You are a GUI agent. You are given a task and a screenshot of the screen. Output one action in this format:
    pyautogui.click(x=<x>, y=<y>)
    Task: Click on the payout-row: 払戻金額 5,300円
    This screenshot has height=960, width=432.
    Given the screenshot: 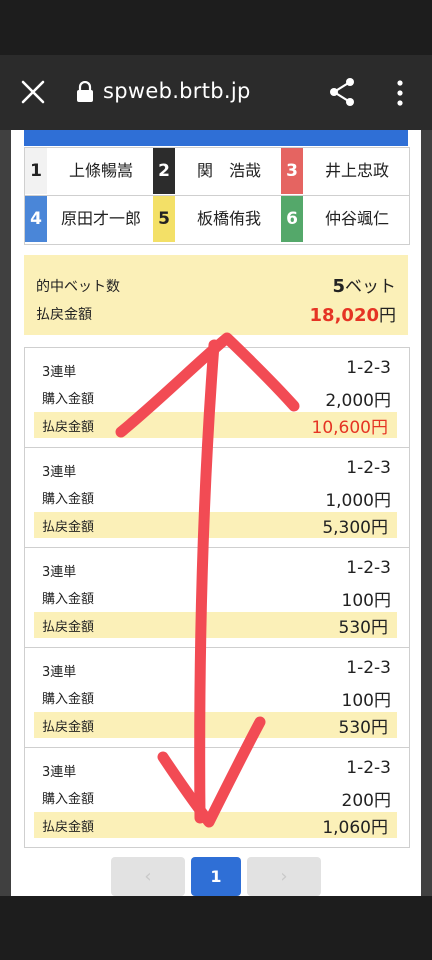 What is the action you would take?
    pyautogui.click(x=215, y=525)
    